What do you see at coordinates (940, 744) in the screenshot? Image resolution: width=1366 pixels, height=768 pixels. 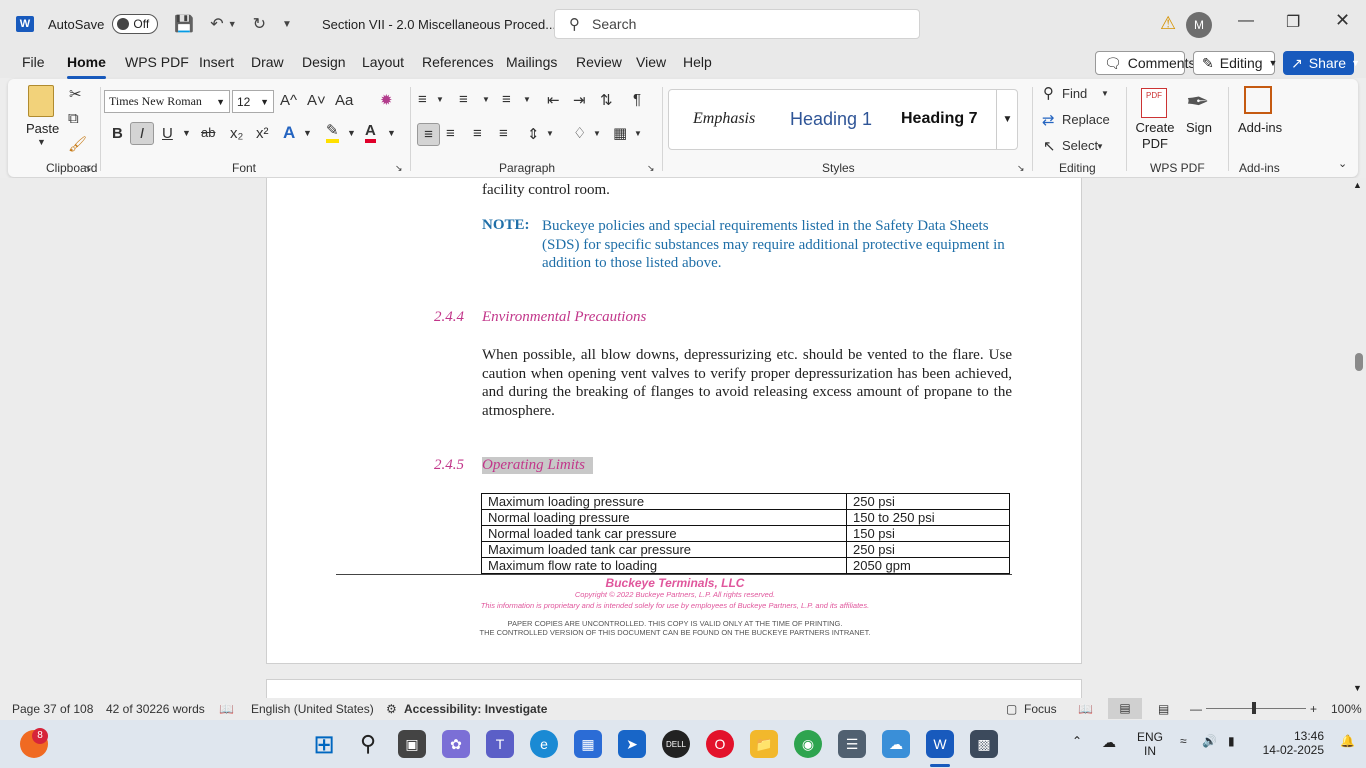 I see `word-taskbar-icon: W` at bounding box center [940, 744].